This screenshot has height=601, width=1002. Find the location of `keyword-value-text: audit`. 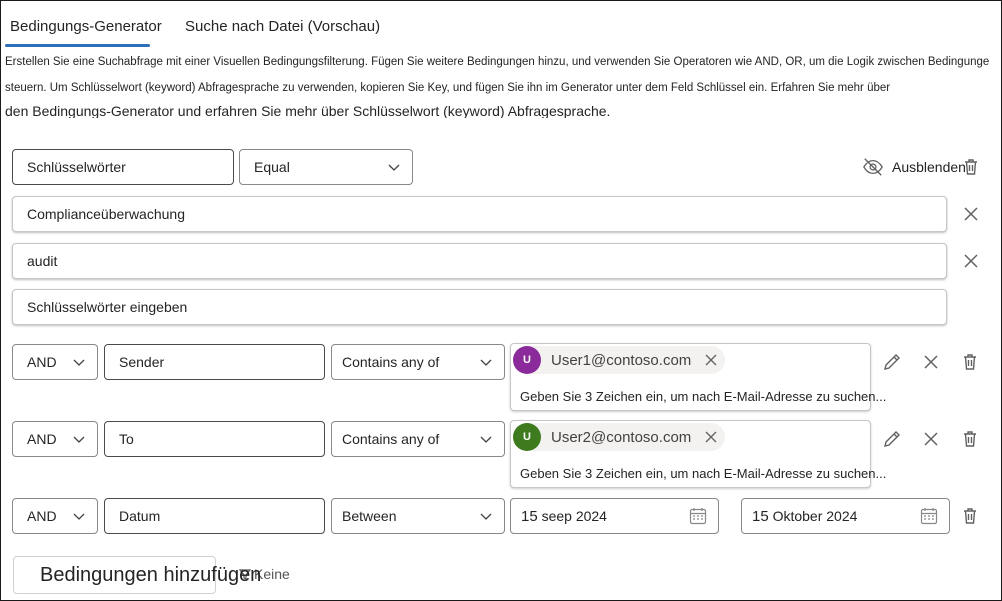

keyword-value-text: audit is located at coordinates (42, 261).